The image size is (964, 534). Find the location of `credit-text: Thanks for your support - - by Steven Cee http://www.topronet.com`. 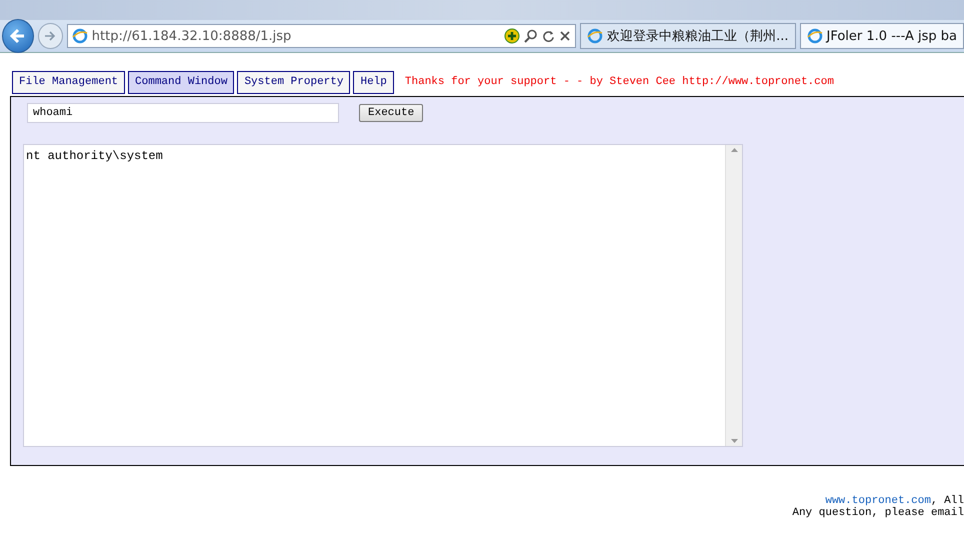

credit-text: Thanks for your support - - by Steven Cee http://www.topronet.com is located at coordinates (619, 82).